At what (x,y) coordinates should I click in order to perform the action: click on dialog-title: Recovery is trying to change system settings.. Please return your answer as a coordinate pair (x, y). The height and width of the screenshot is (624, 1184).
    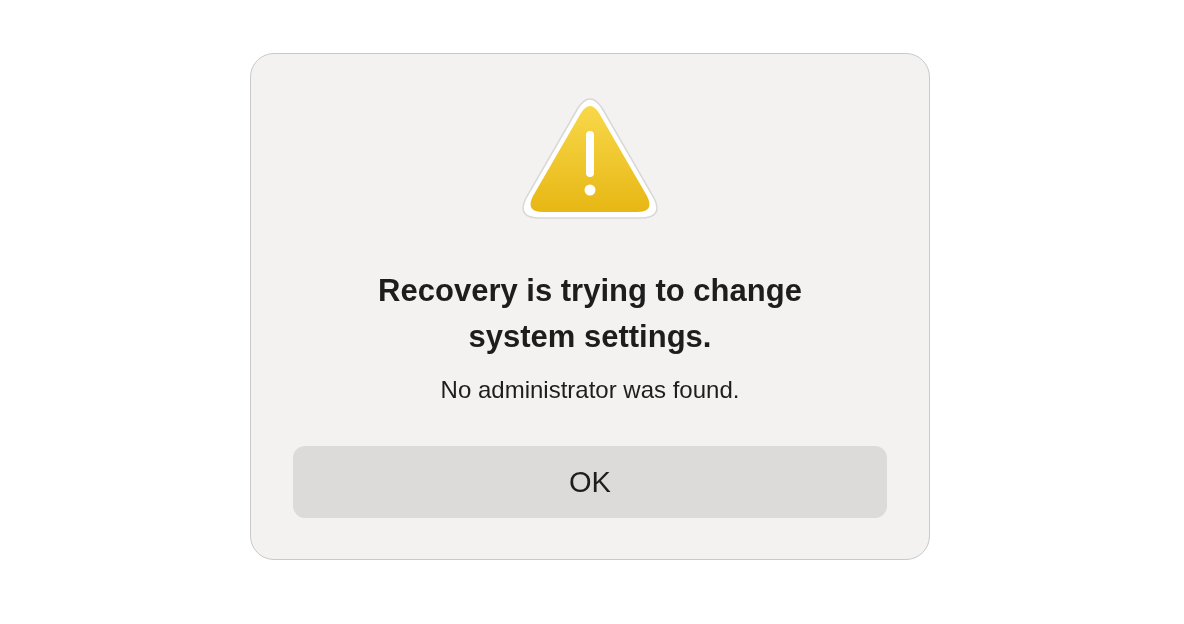
    Looking at the image, I should click on (590, 314).